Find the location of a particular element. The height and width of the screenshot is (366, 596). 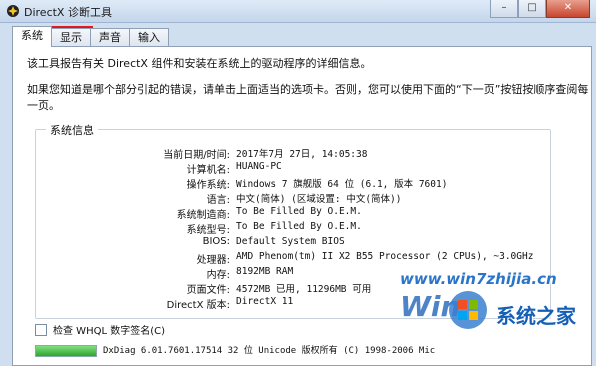

tab-bar: 系统 显示 声音 输入 is located at coordinates (90, 37).